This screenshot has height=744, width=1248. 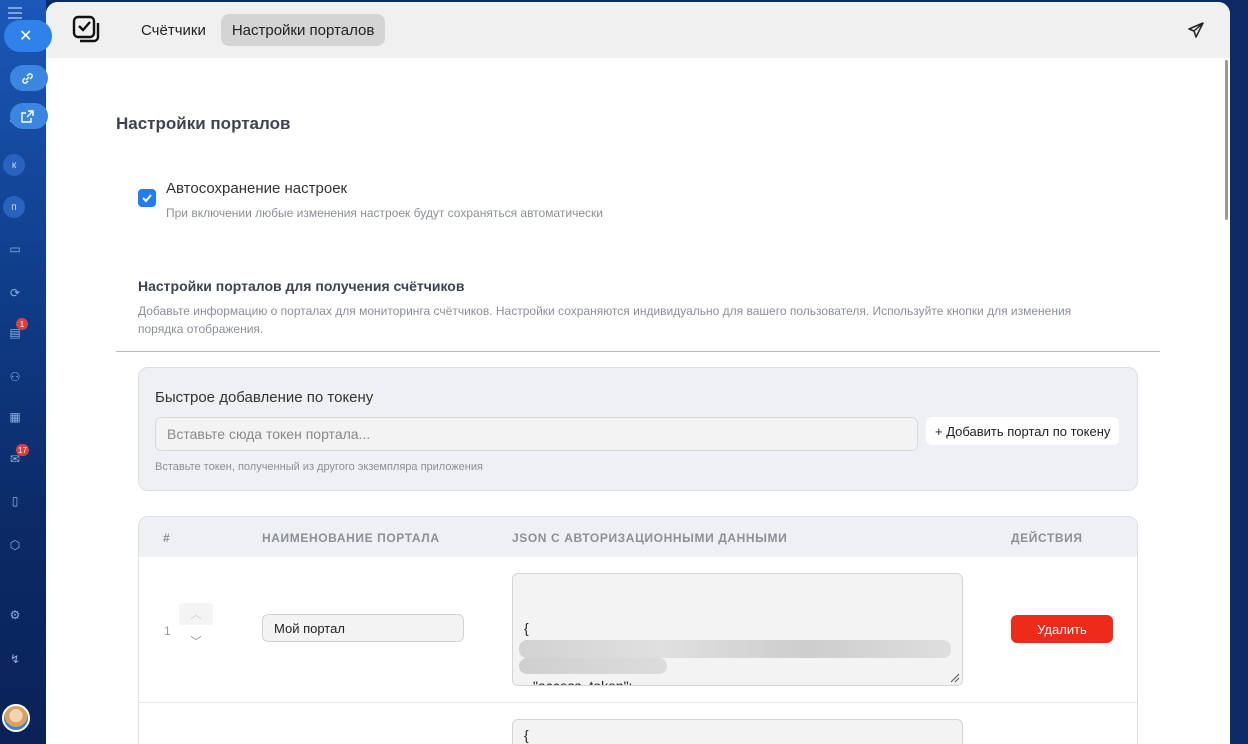 I want to click on auth-json-textarea: {, so click(x=737, y=731).